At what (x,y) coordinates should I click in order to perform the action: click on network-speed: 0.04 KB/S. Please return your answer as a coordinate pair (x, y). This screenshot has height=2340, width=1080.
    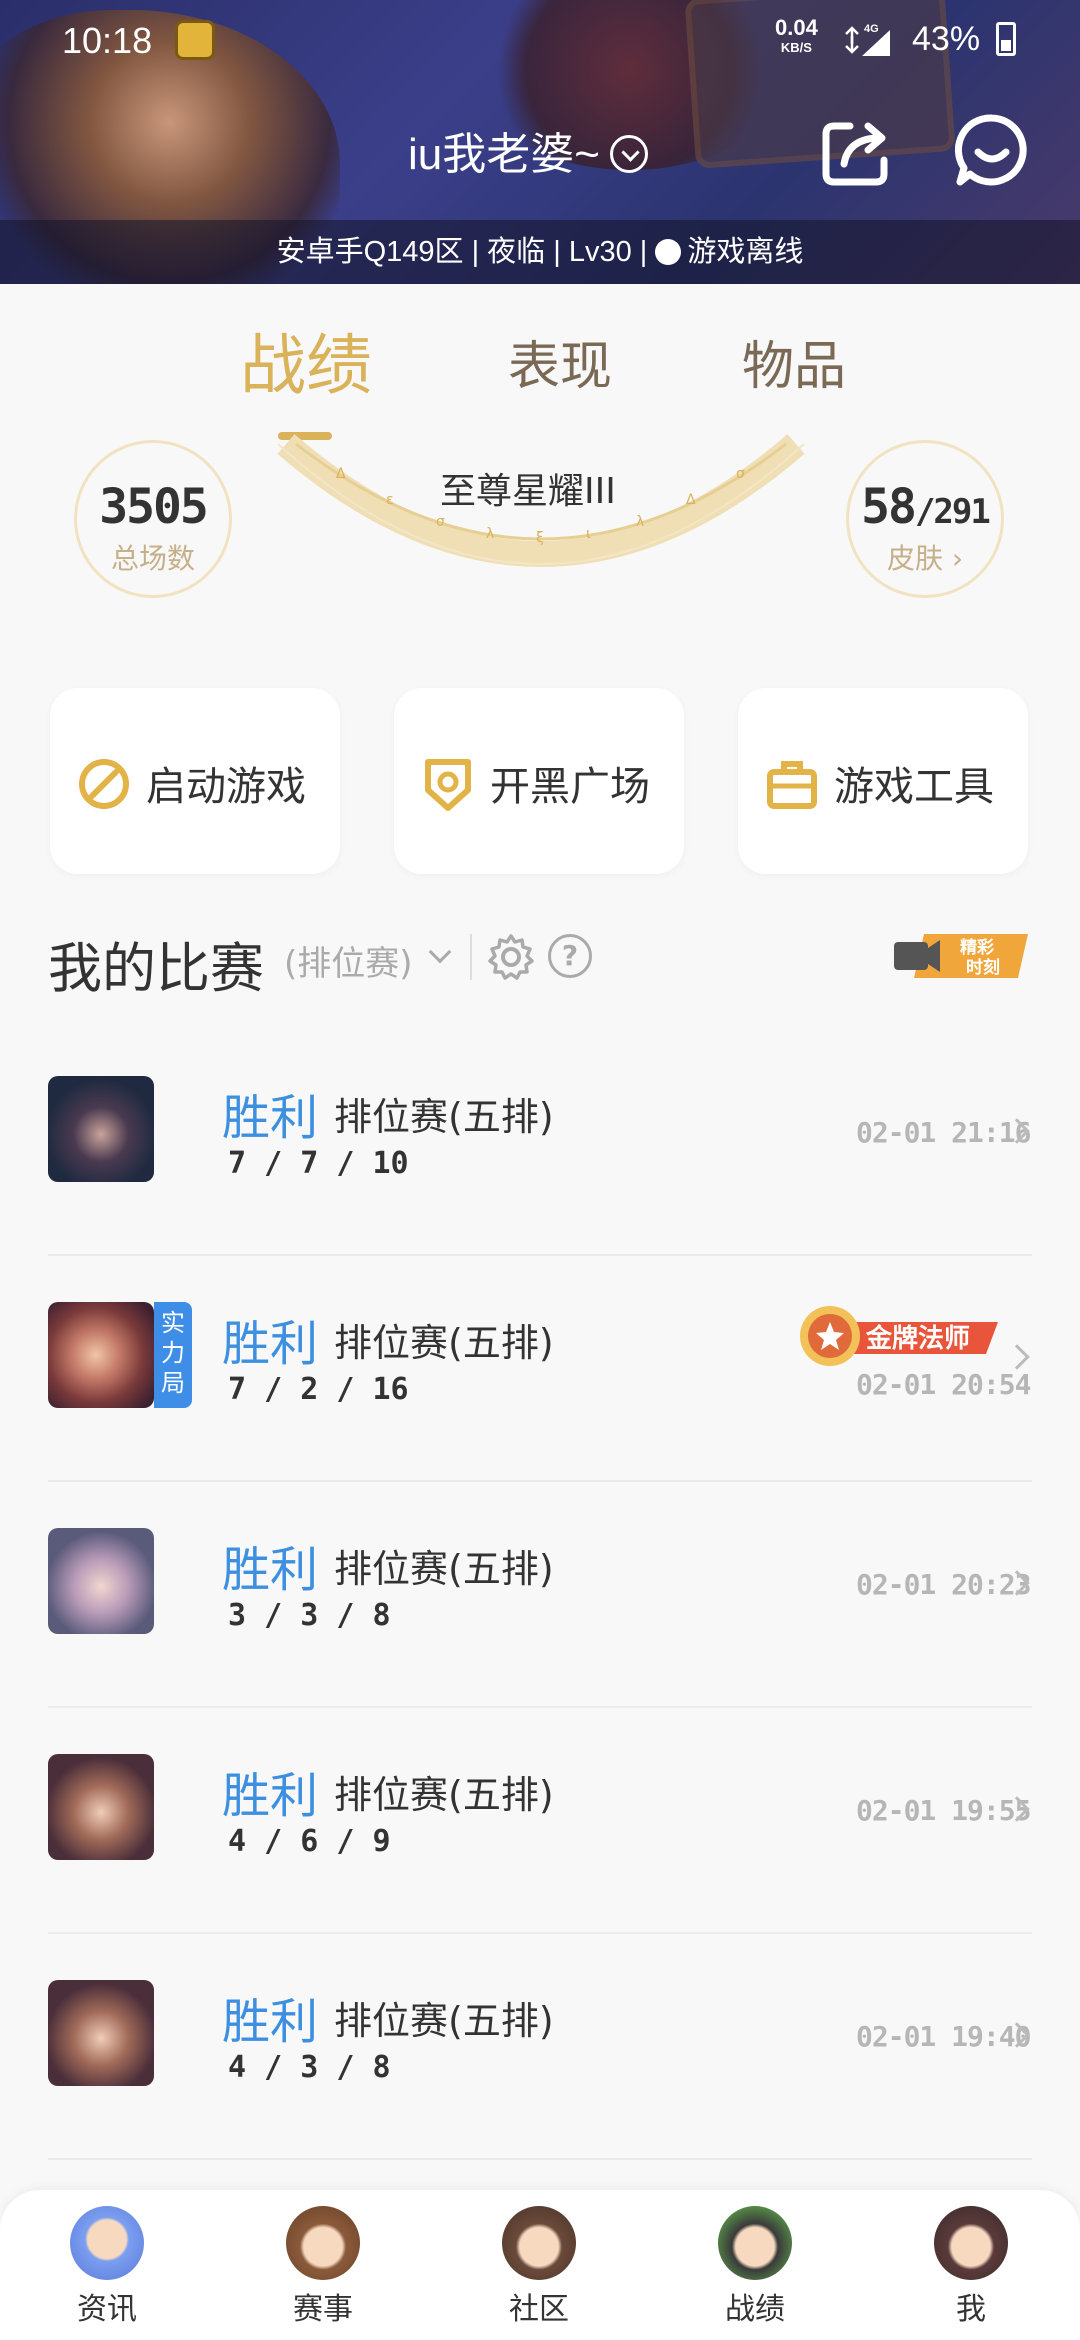
    Looking at the image, I should click on (796, 36).